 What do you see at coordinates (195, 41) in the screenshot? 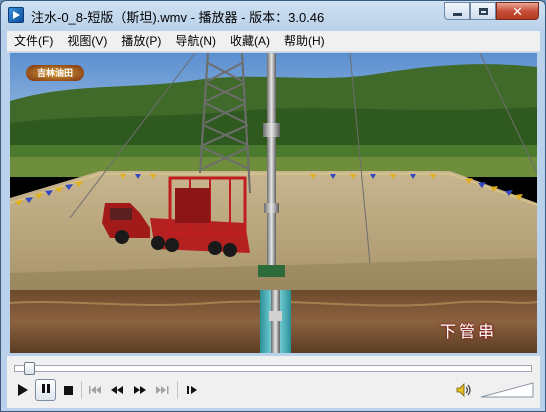
I see `menu-navigate: 导航(N)` at bounding box center [195, 41].